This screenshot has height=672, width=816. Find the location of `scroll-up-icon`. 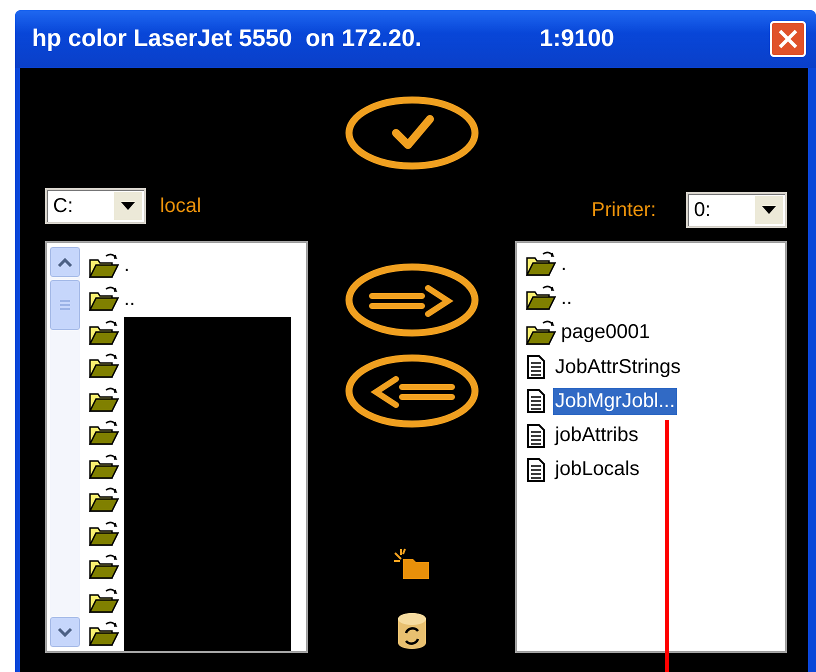

scroll-up-icon is located at coordinates (65, 262).